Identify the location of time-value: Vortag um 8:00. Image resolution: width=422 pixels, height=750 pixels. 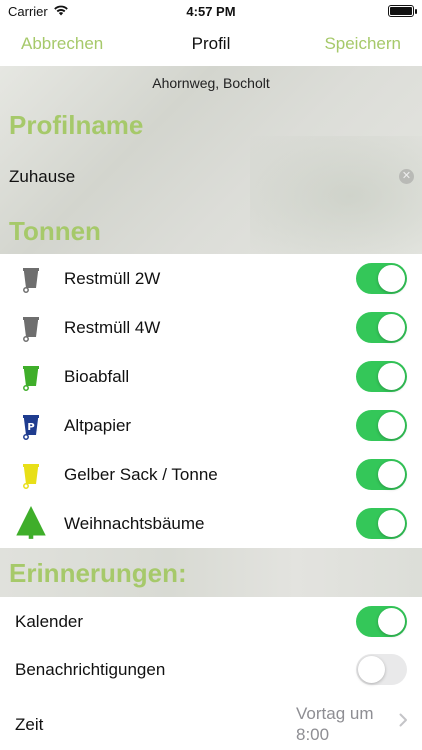
(335, 724).